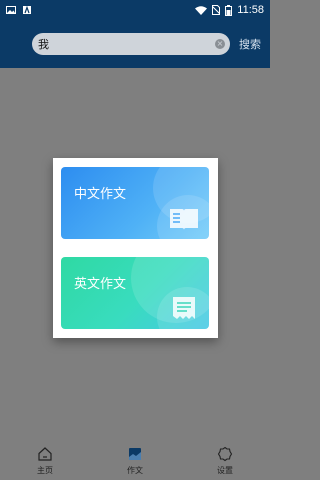 The image size is (320, 480). What do you see at coordinates (43, 44) in the screenshot?
I see `search-input-value: 我` at bounding box center [43, 44].